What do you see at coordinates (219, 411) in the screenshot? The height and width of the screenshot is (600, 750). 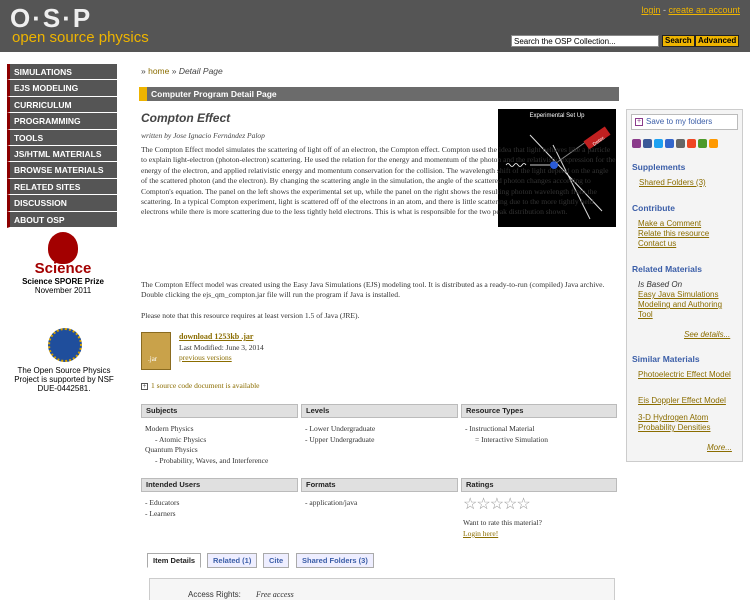 I see `subjects-header: Subjects` at bounding box center [219, 411].